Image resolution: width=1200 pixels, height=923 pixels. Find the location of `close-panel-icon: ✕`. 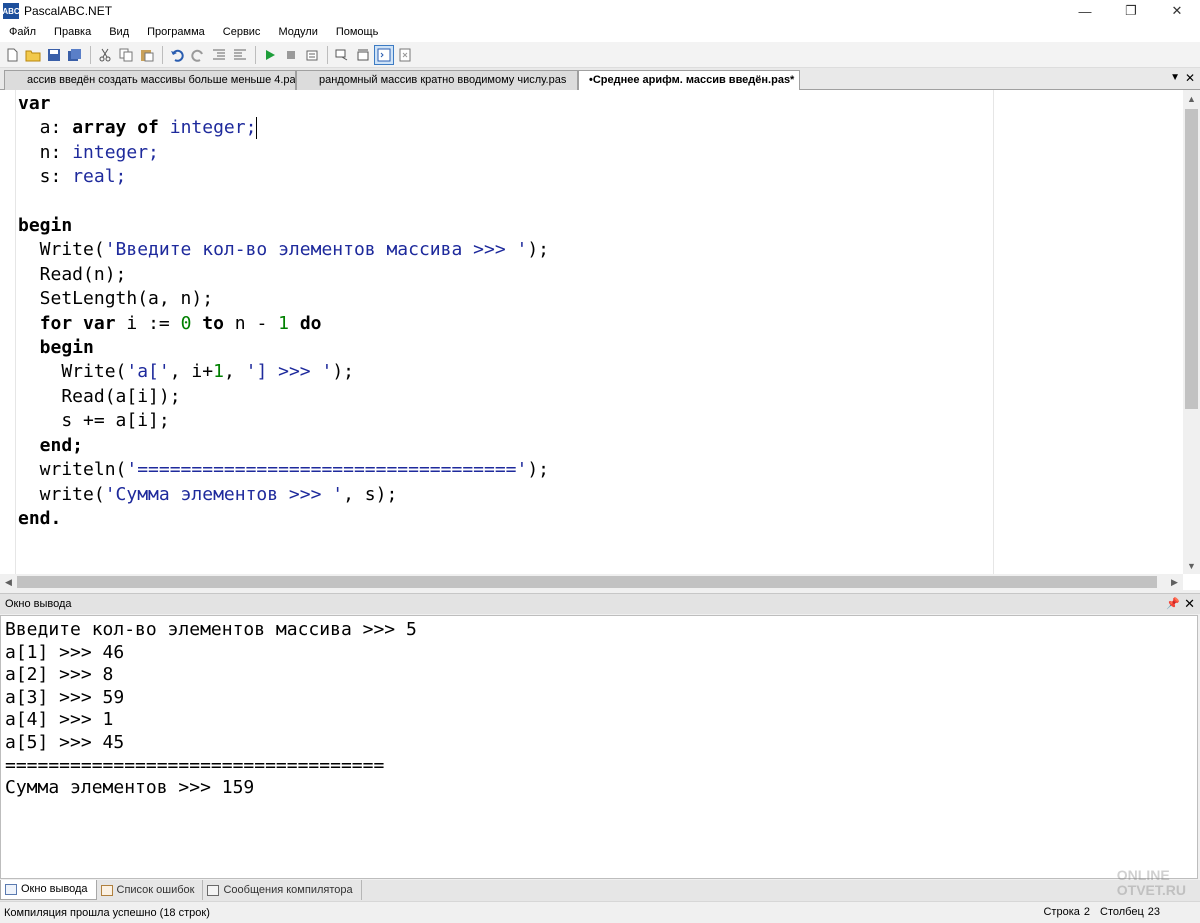

close-panel-icon: ✕ is located at coordinates (1189, 604).